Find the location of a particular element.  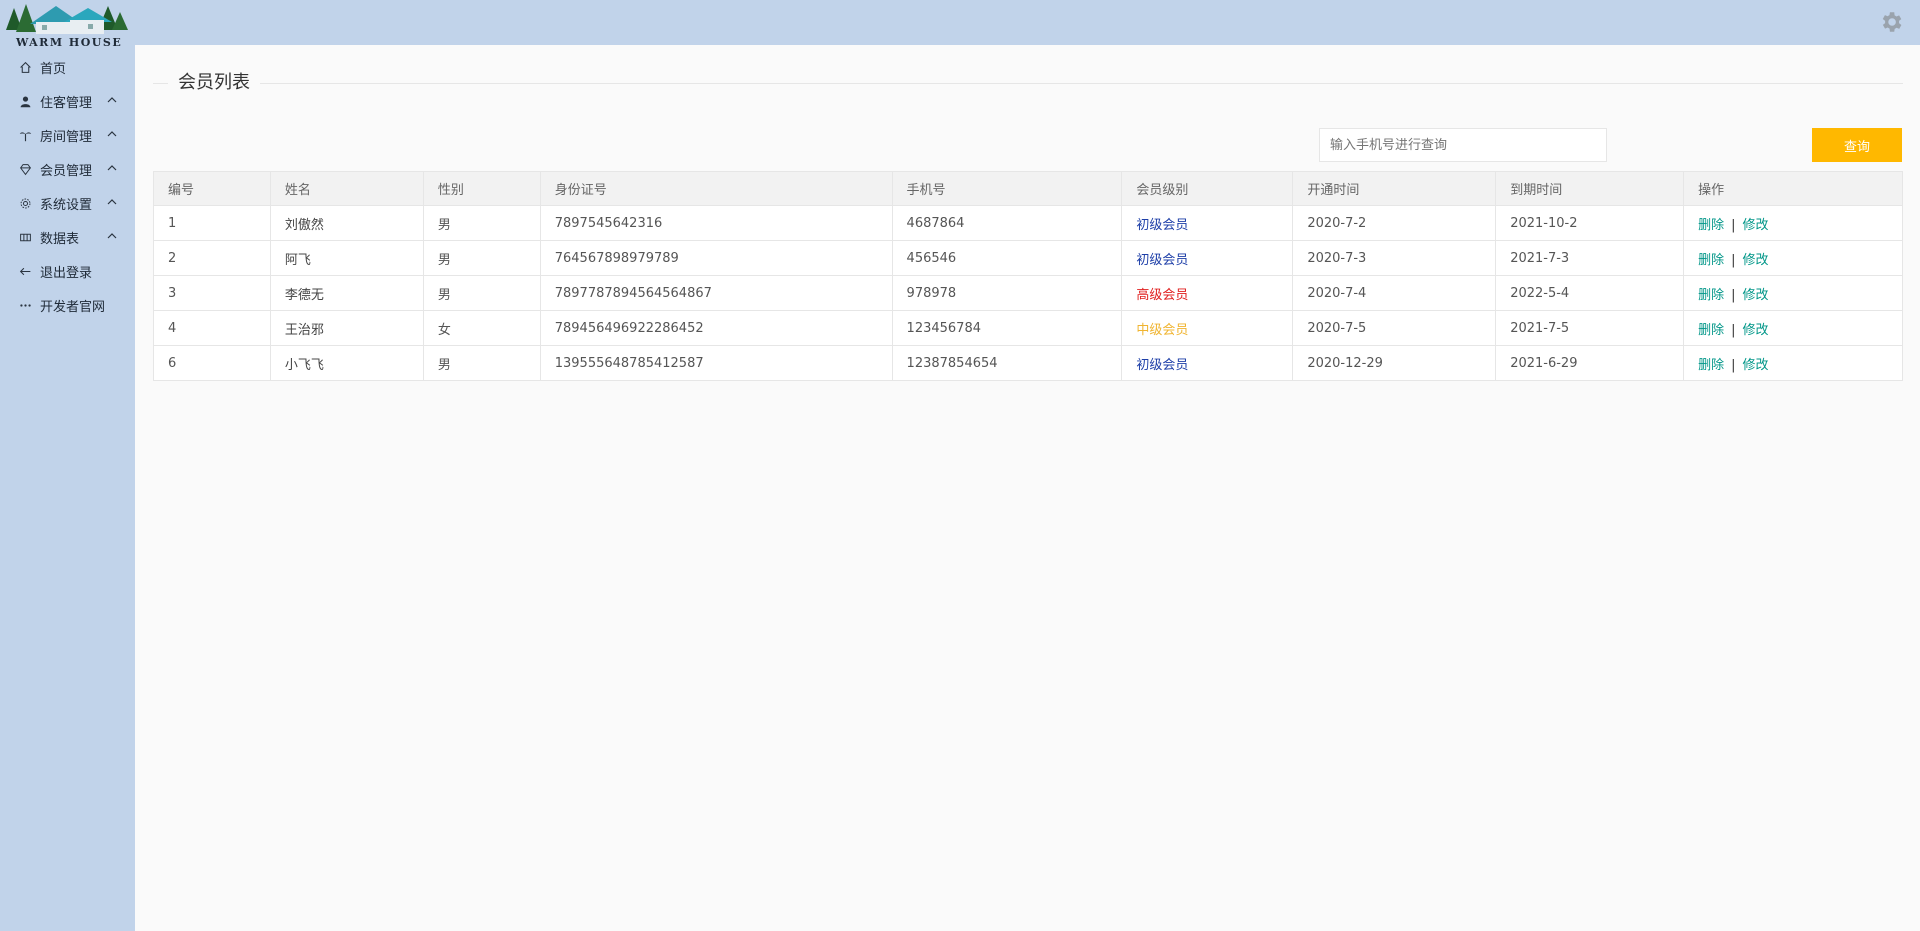

sidebar-item-logout: 退出登录 is located at coordinates (67, 271).